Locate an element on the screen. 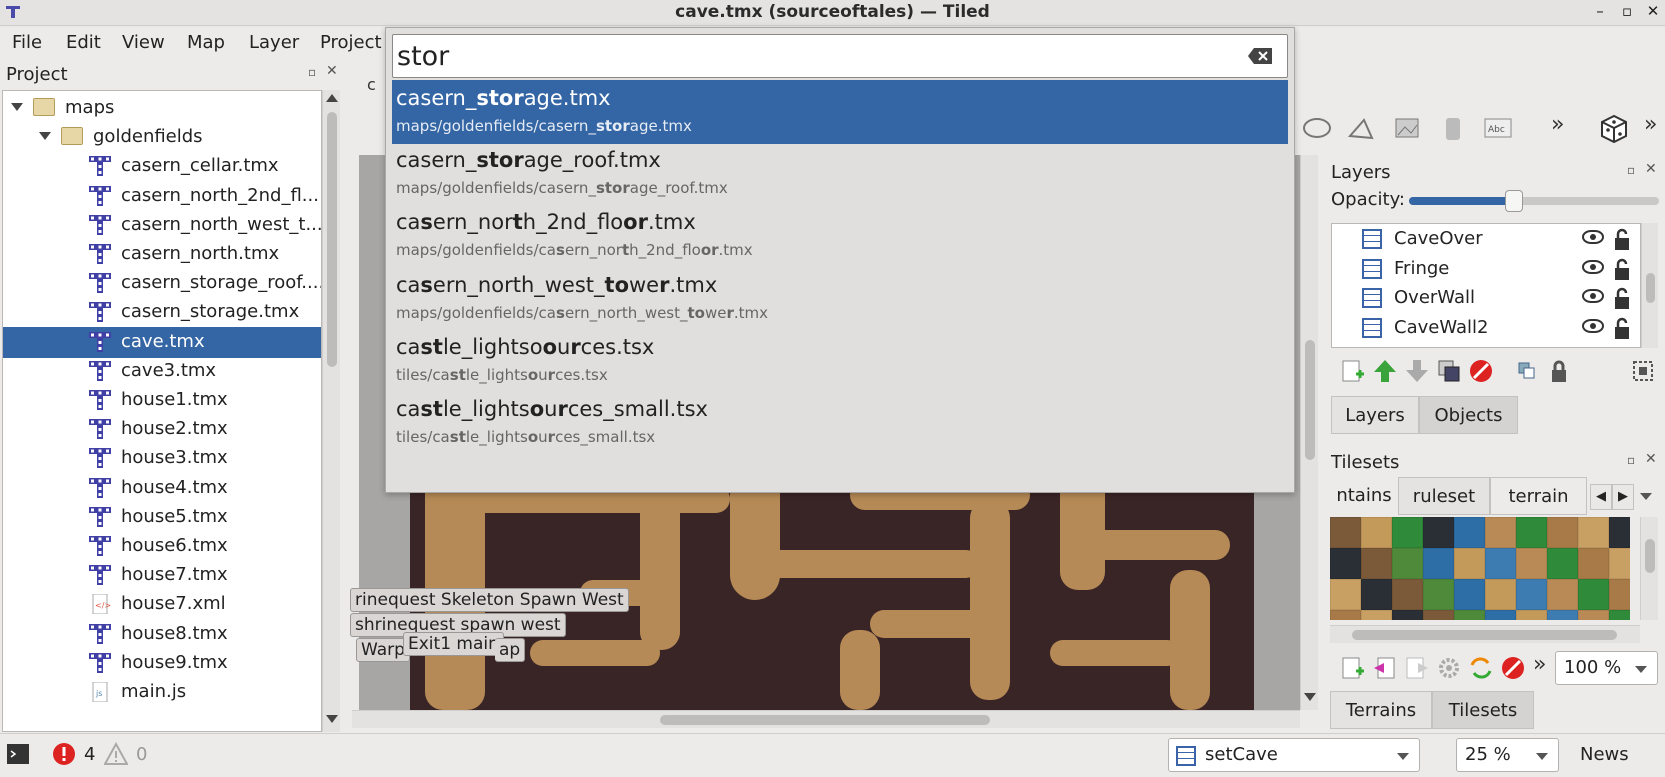  clear-search-icon is located at coordinates (1260, 56).